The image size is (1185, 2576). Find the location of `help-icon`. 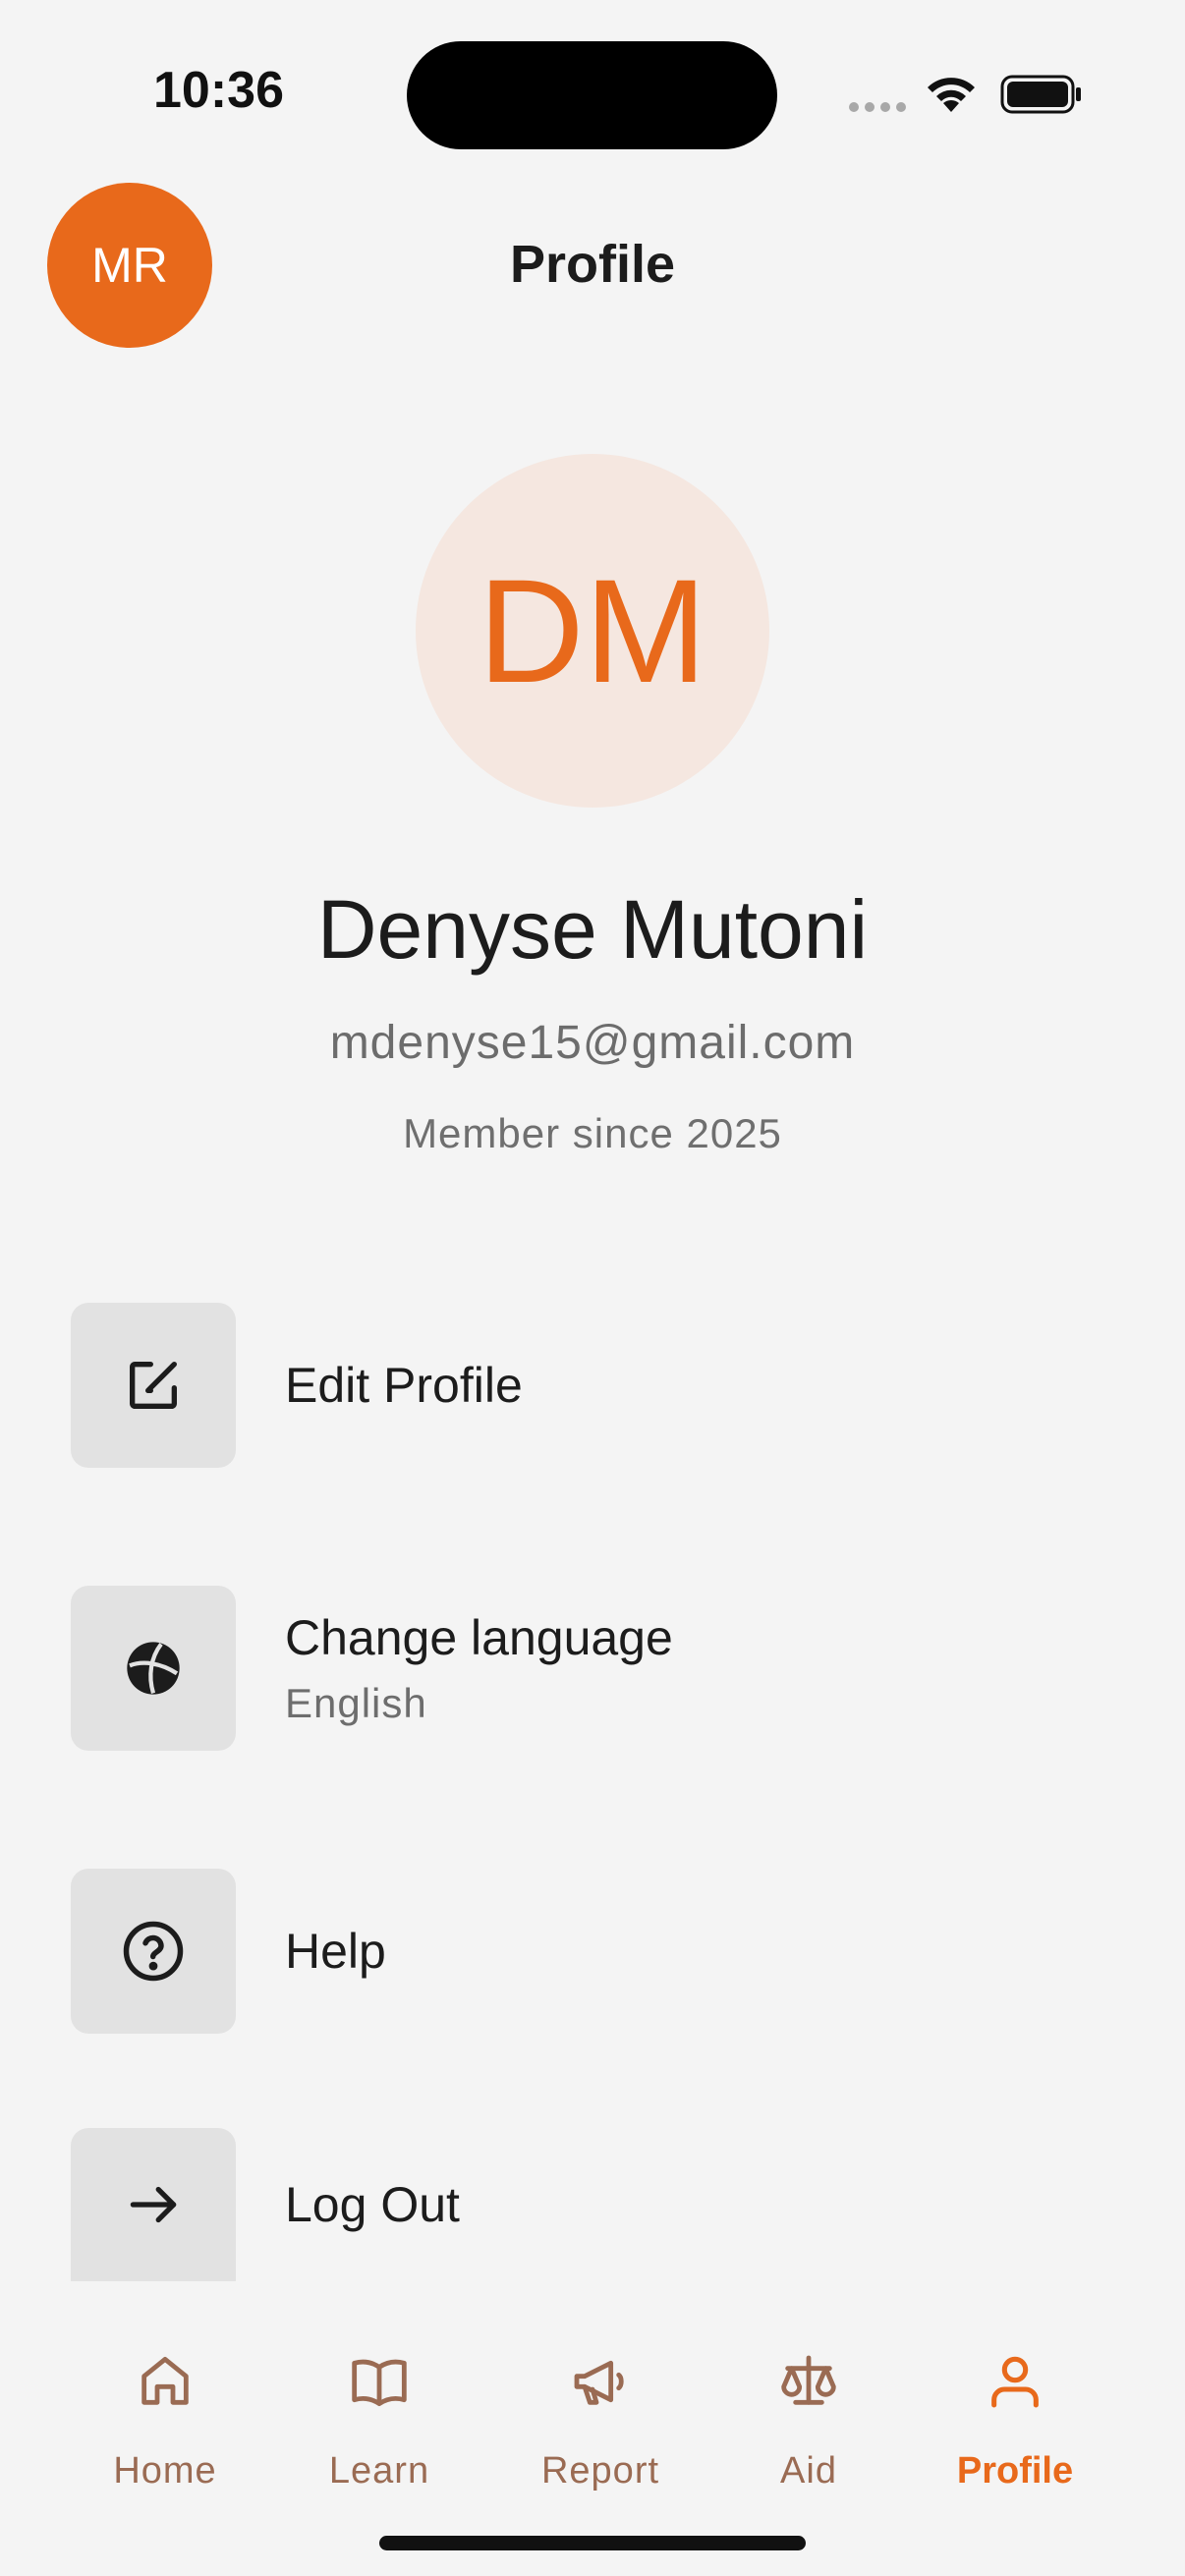

help-icon is located at coordinates (153, 1951).